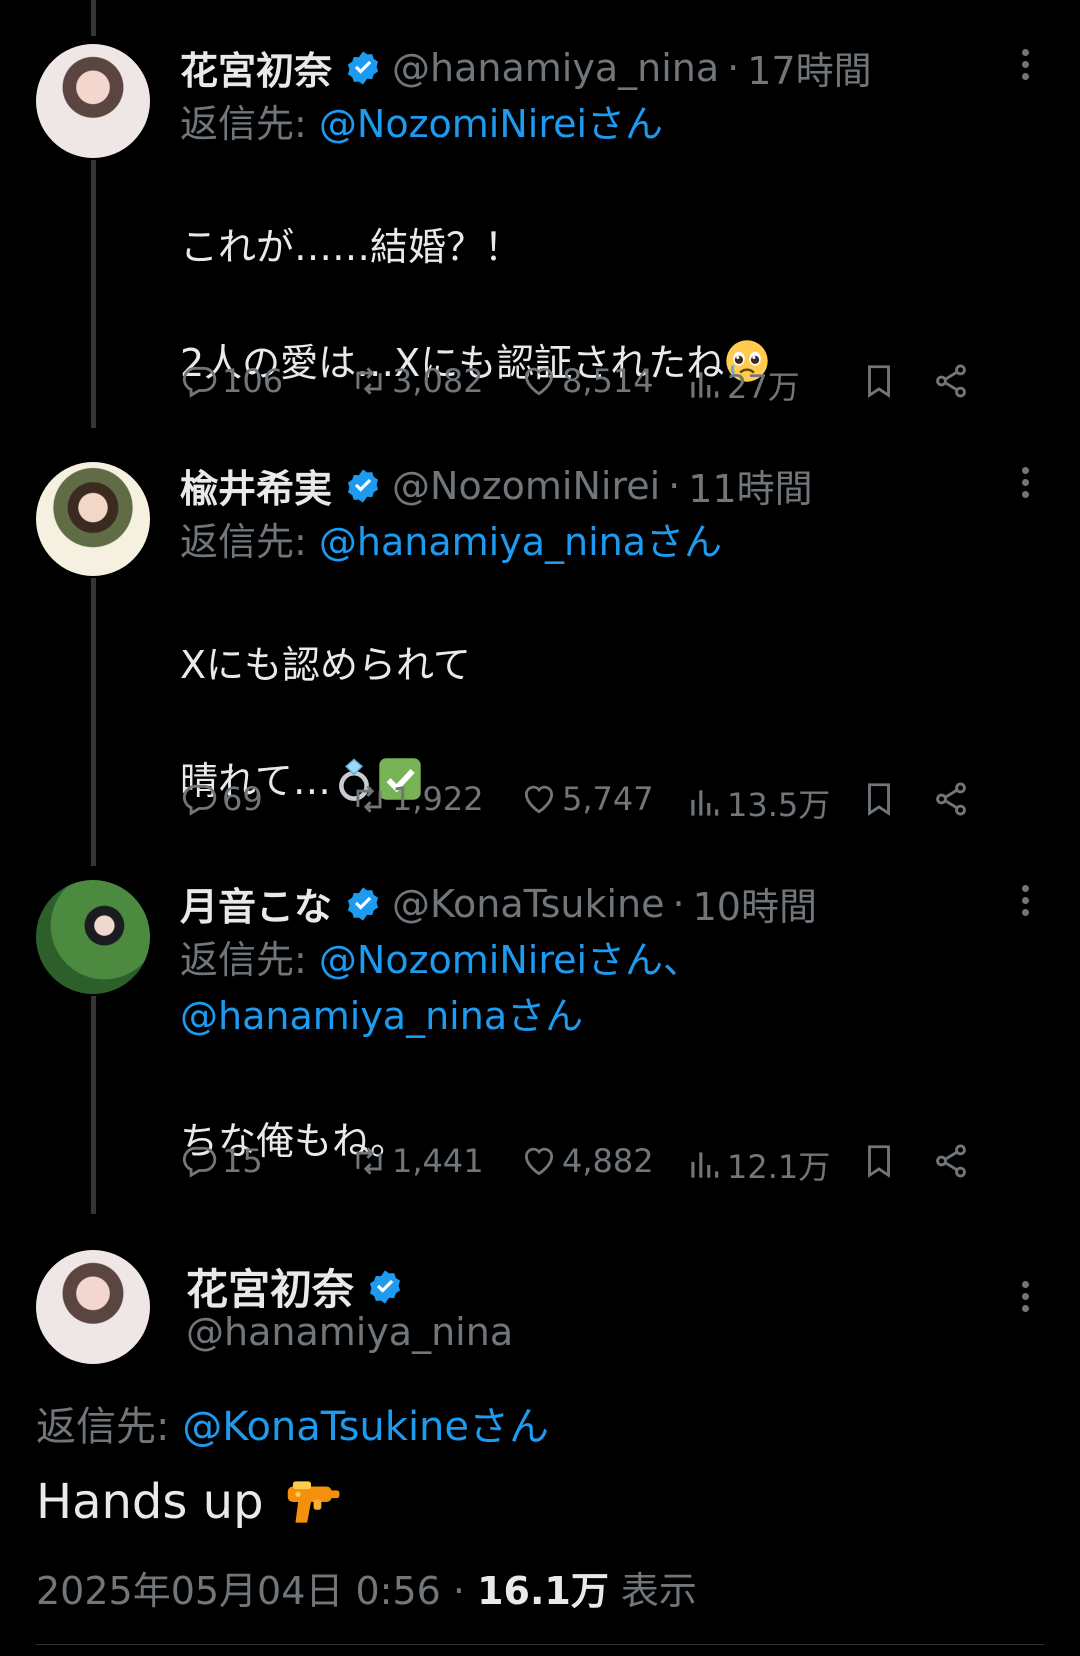 This screenshot has width=1080, height=1656. I want to click on view-count: 16.1万, so click(543, 1591).